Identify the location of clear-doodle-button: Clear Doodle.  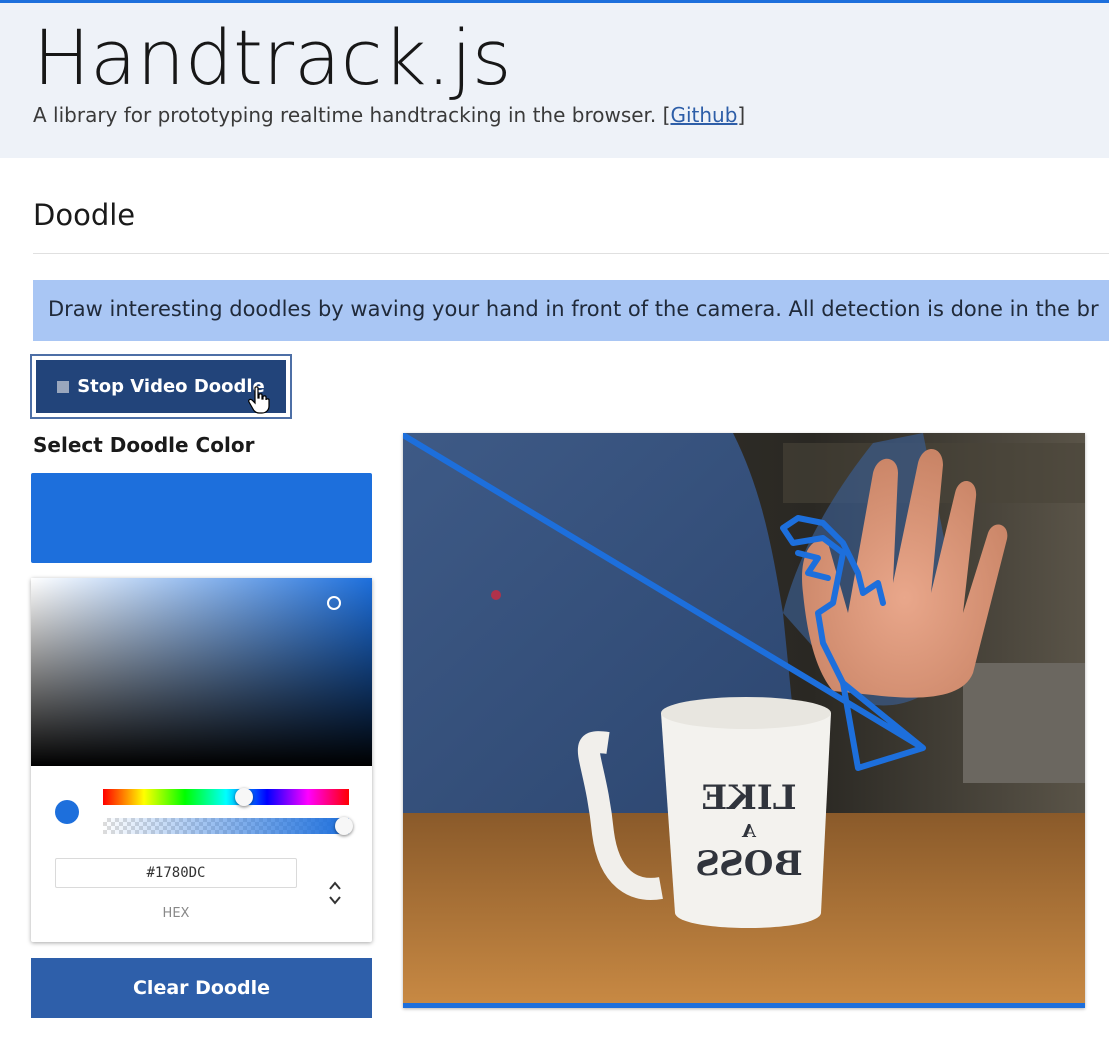
(201, 988).